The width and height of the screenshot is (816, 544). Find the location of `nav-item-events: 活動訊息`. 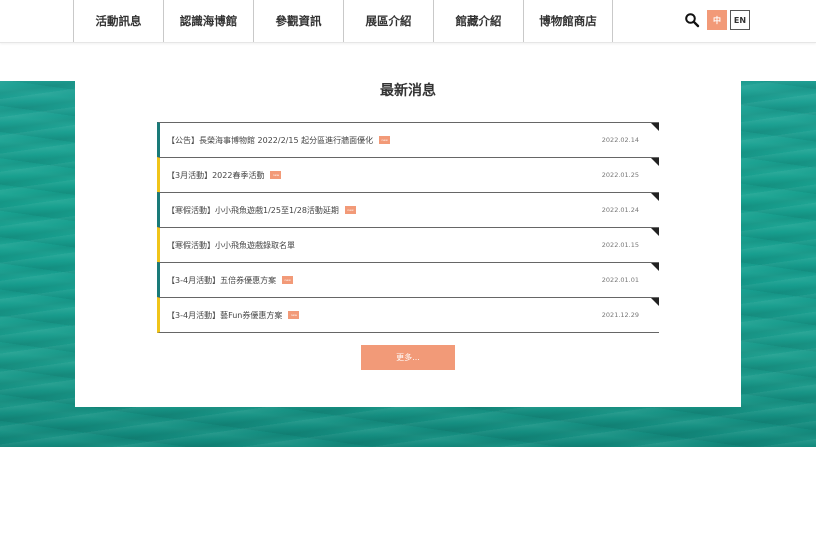

nav-item-events: 活動訊息 is located at coordinates (118, 21).